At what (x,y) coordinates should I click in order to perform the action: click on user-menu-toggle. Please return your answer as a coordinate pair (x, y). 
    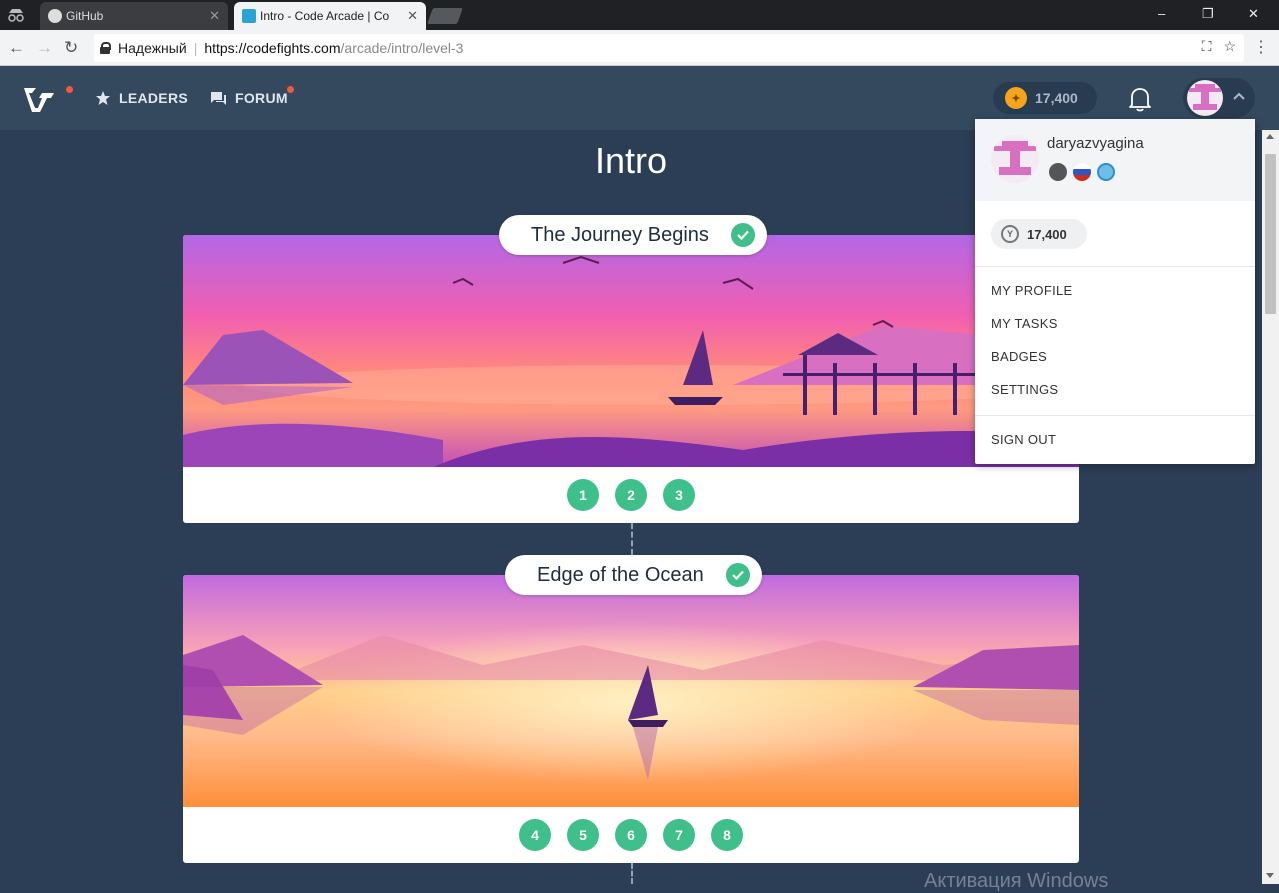
    Looking at the image, I should click on (1219, 98).